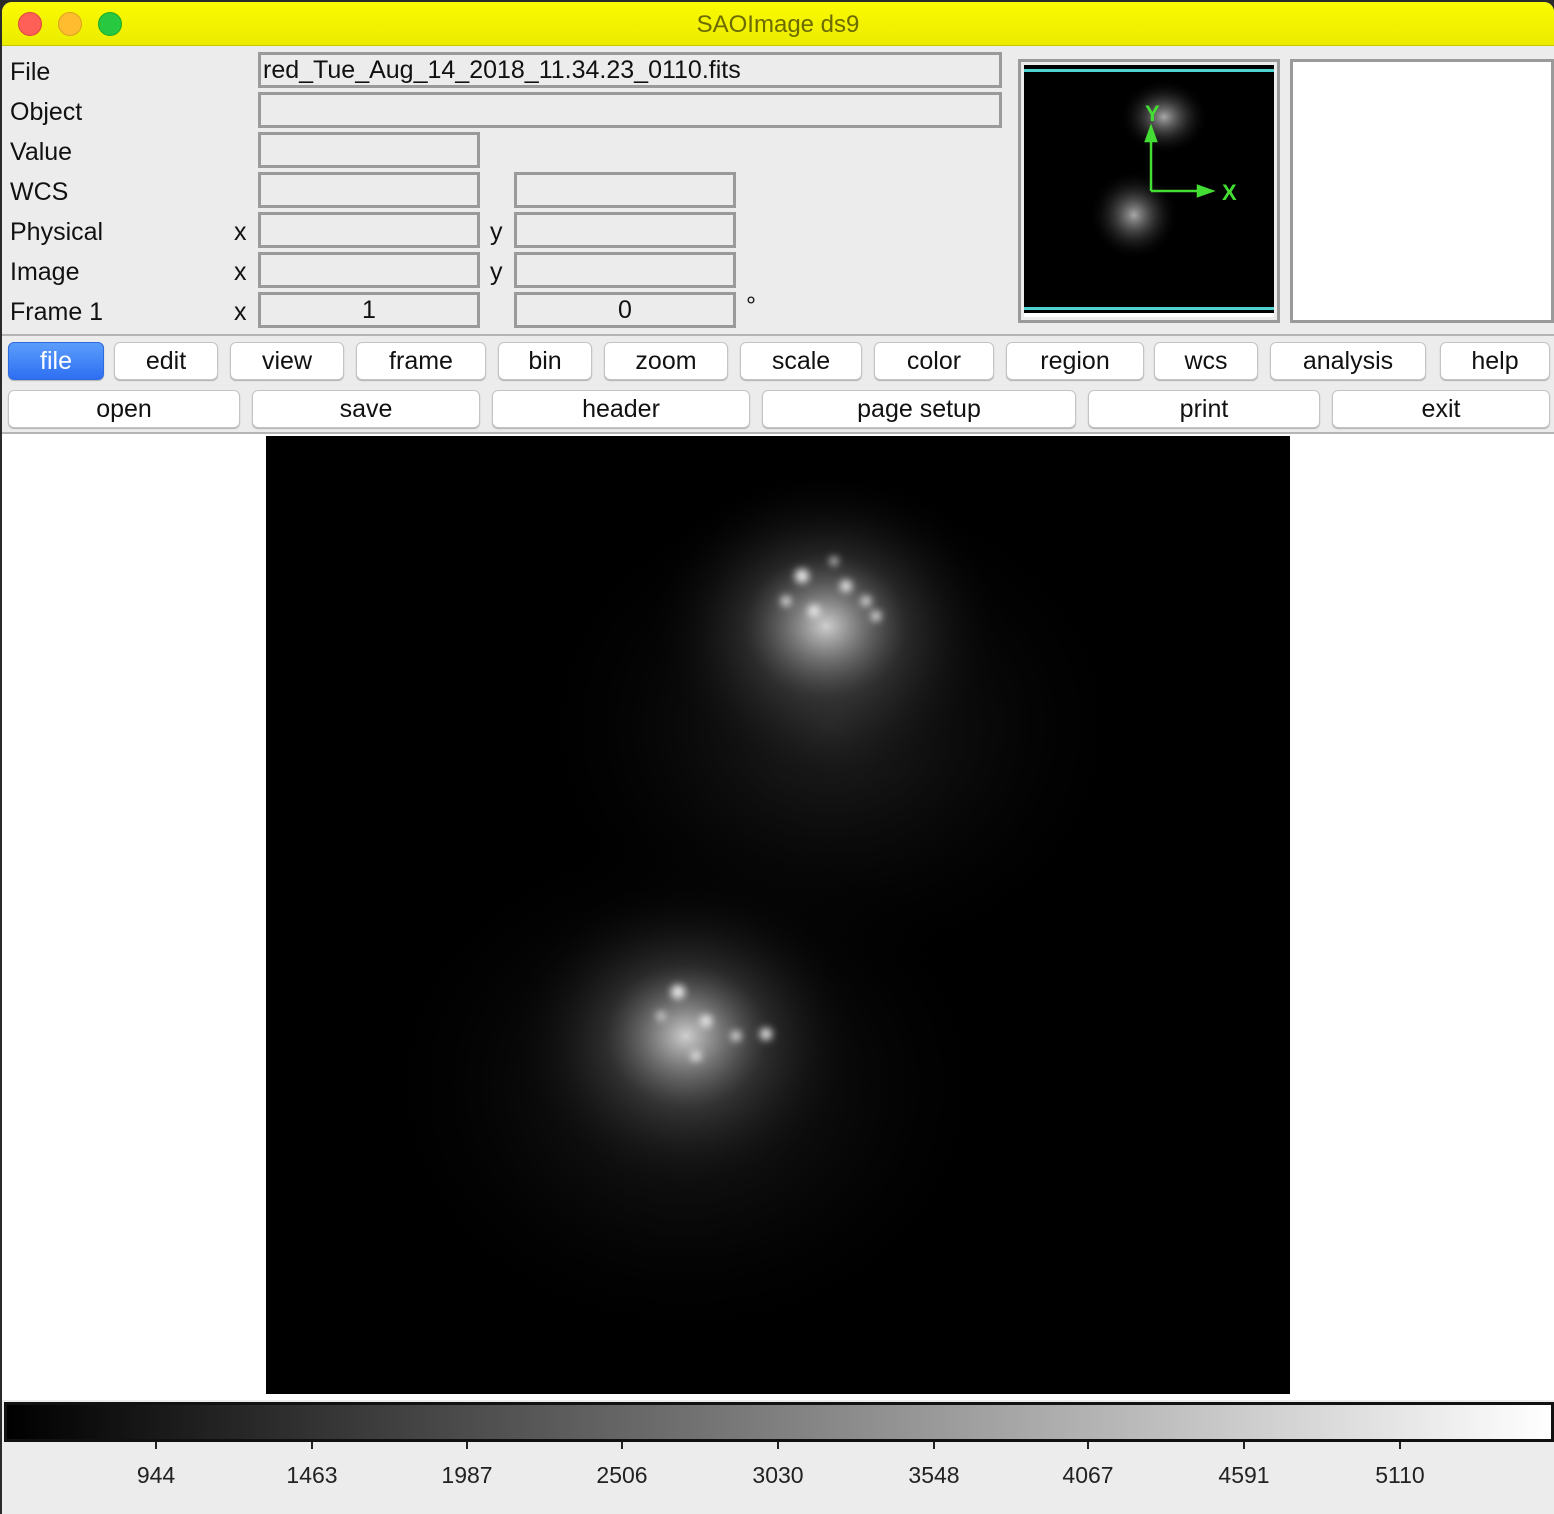 This screenshot has height=1514, width=1554. What do you see at coordinates (240, 272) in the screenshot?
I see `image-x-label: x` at bounding box center [240, 272].